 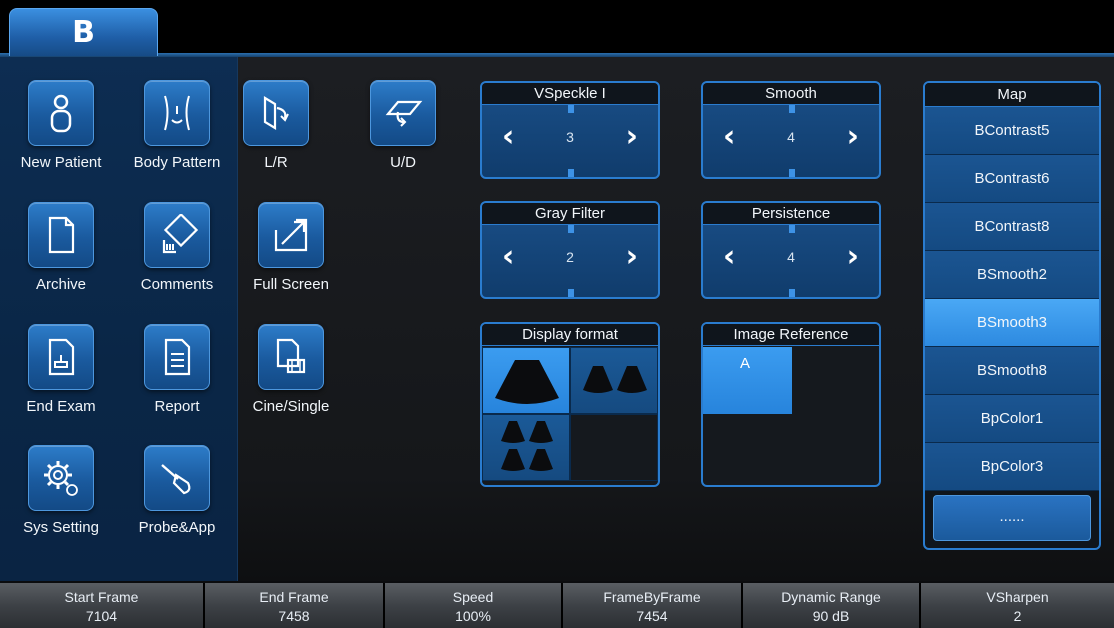 I want to click on comments-button: Comments, so click(x=177, y=247).